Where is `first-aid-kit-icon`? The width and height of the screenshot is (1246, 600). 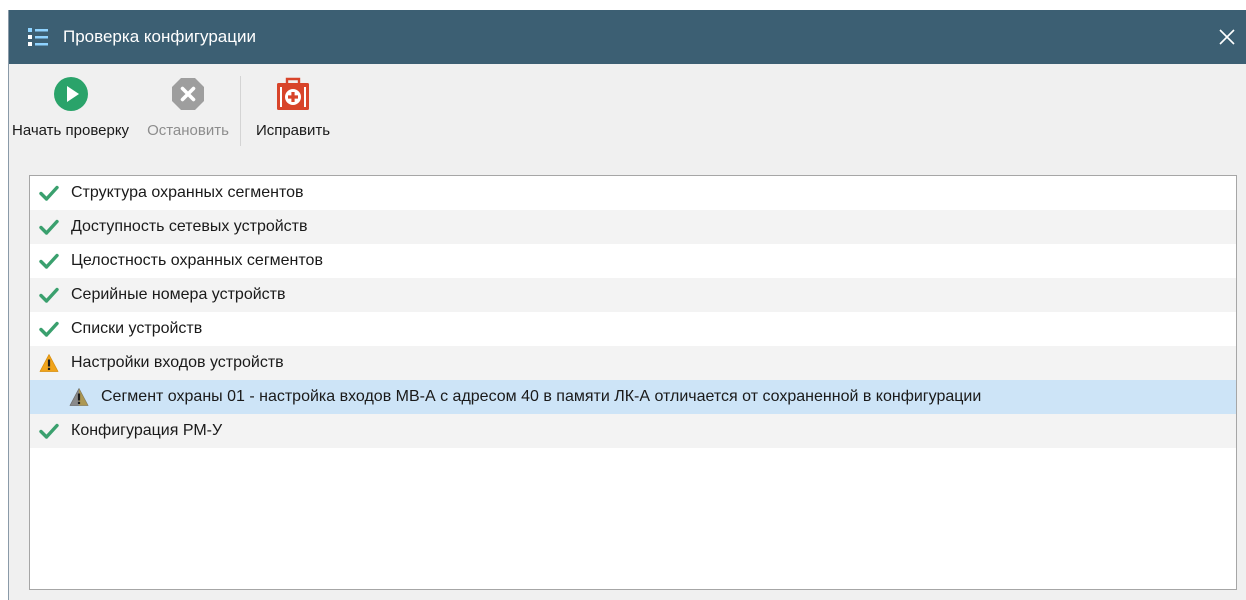 first-aid-kit-icon is located at coordinates (293, 93).